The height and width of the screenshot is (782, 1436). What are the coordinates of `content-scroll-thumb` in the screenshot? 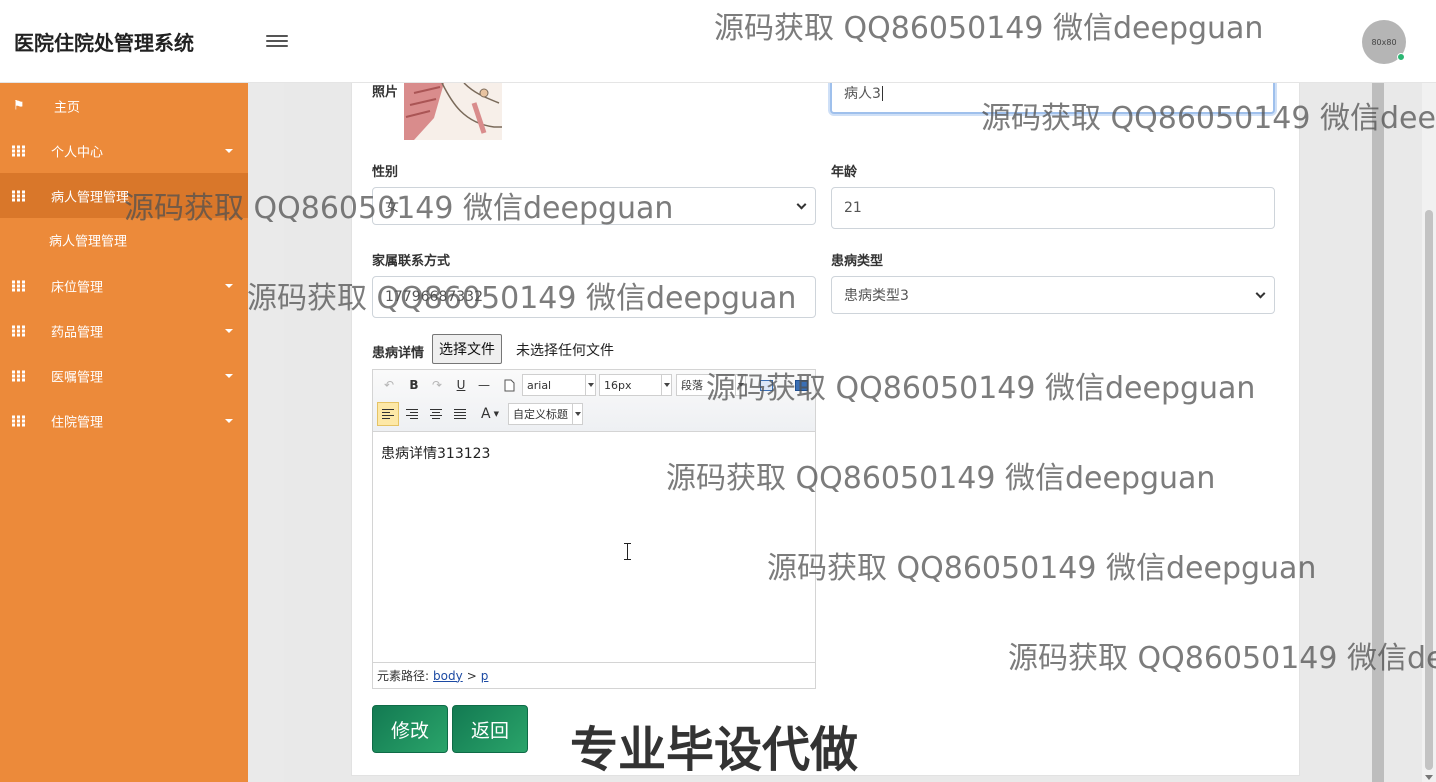 It's located at (1378, 432).